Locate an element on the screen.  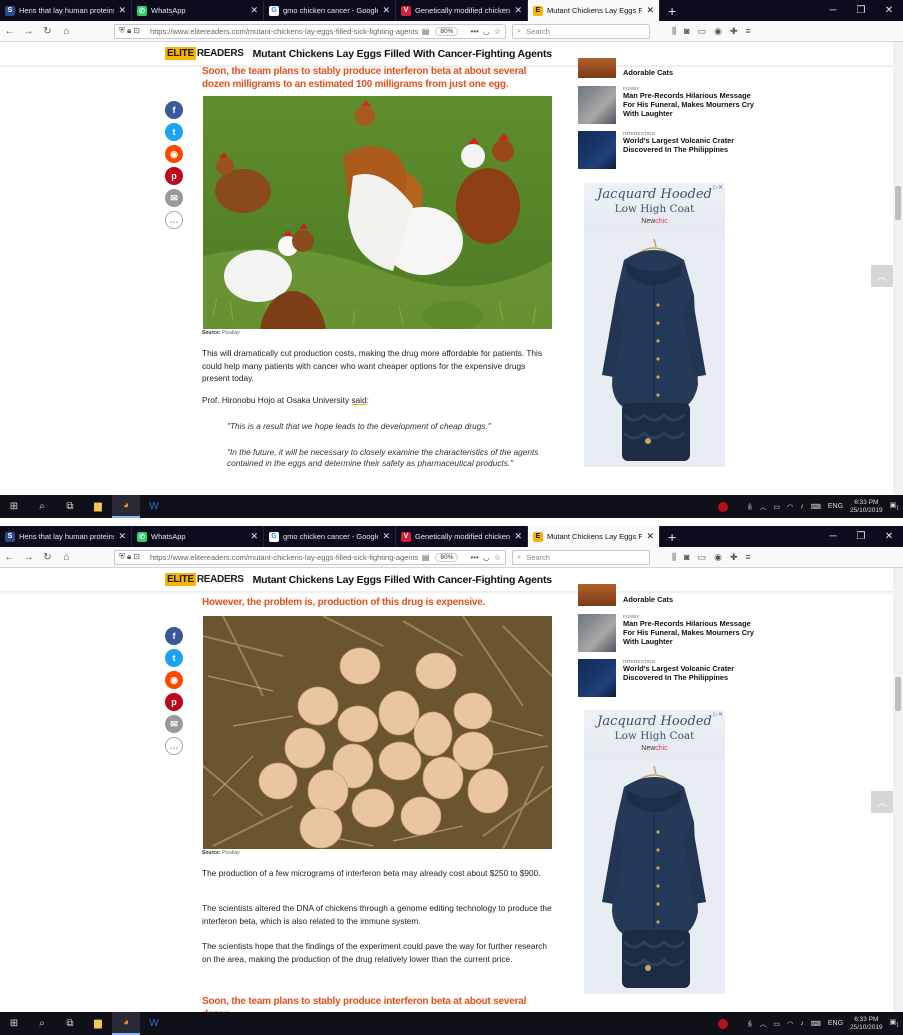
sidebar-icon: ▭ is located at coordinates (702, 31).